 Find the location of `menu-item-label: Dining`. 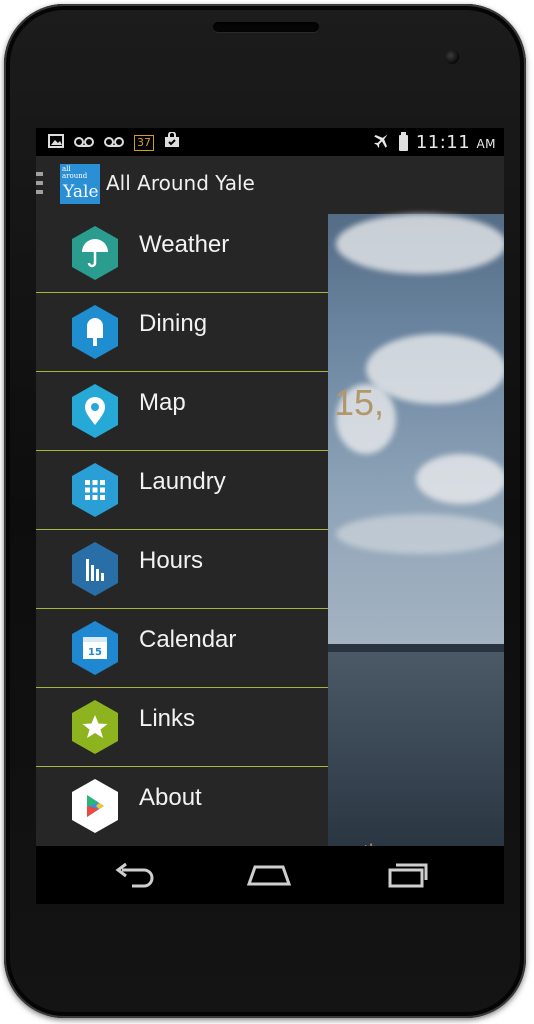

menu-item-label: Dining is located at coordinates (173, 323).